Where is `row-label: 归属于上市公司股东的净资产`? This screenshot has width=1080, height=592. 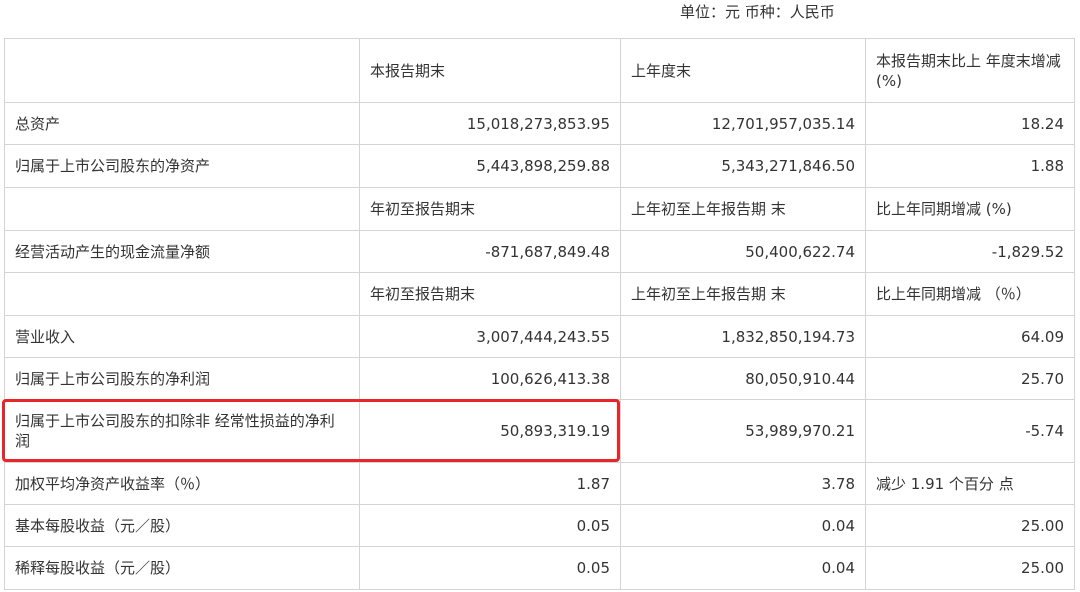 row-label: 归属于上市公司股东的净资产 is located at coordinates (182, 166).